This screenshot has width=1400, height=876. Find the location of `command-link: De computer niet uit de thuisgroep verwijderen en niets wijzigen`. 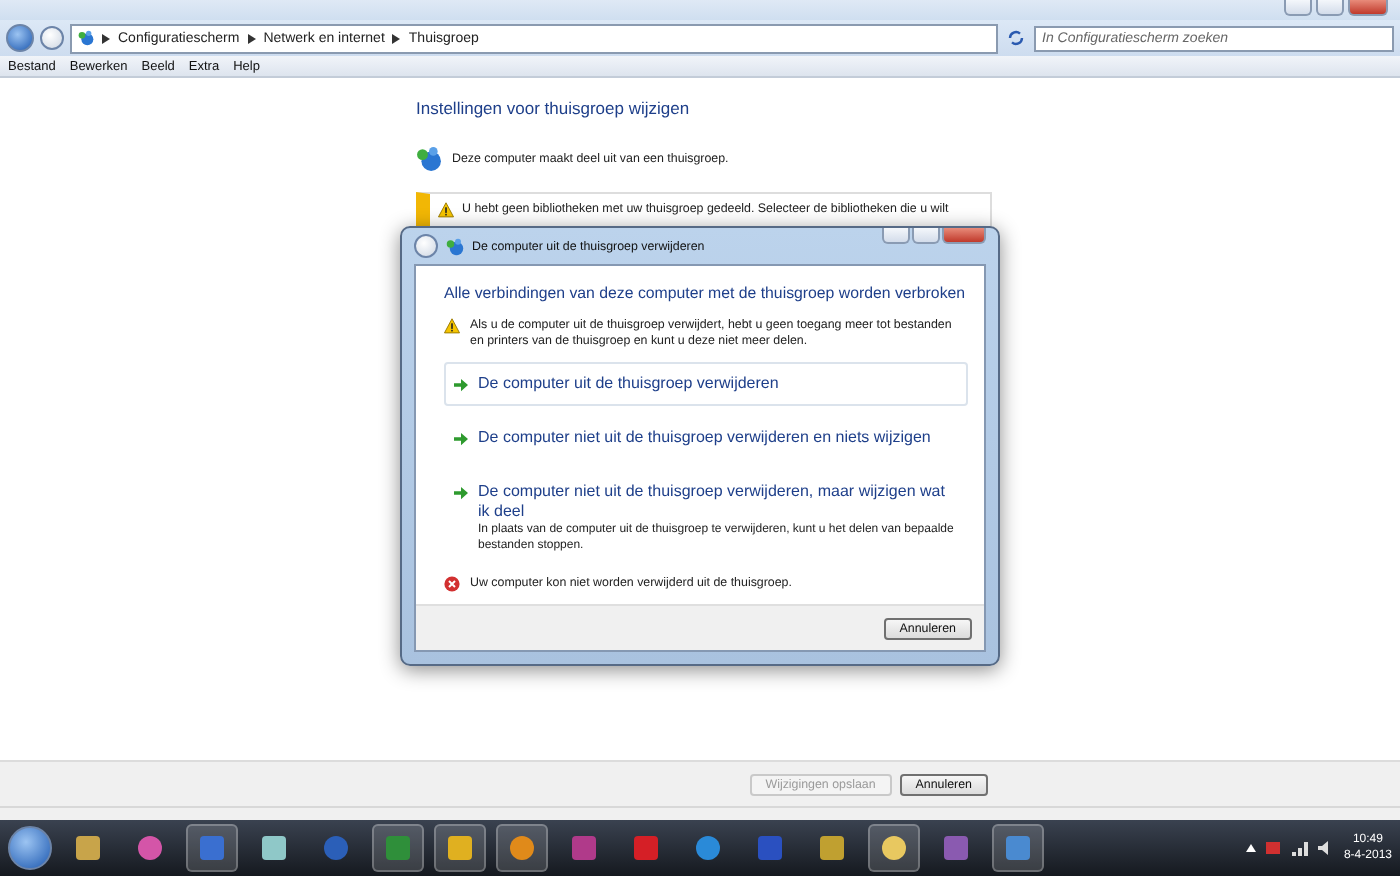

command-link: De computer niet uit de thuisgroep verwijderen en niets wijzigen is located at coordinates (706, 438).